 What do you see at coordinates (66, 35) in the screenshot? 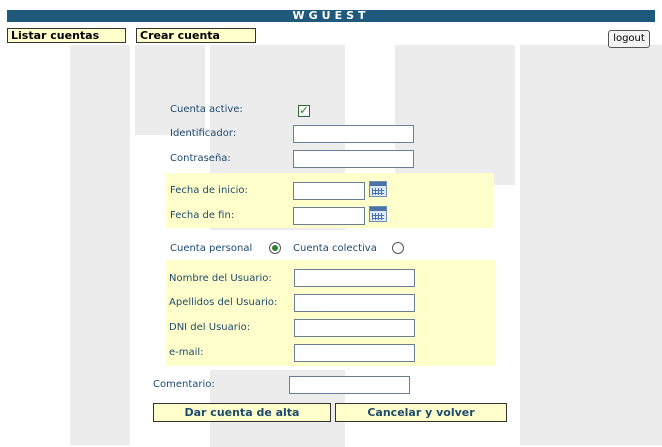
I see `list-accounts-button: Listar cuentas` at bounding box center [66, 35].